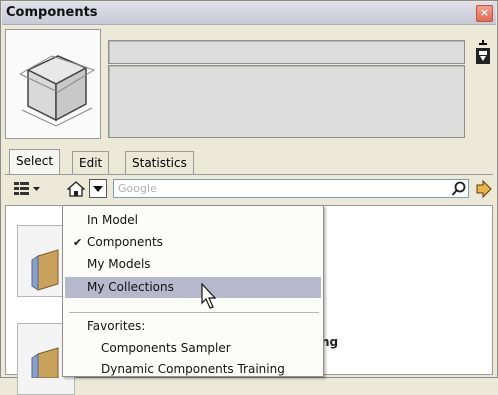 The height and width of the screenshot is (395, 498). Describe the element at coordinates (209, 296) in the screenshot. I see `mouse-pointer-icon` at that location.